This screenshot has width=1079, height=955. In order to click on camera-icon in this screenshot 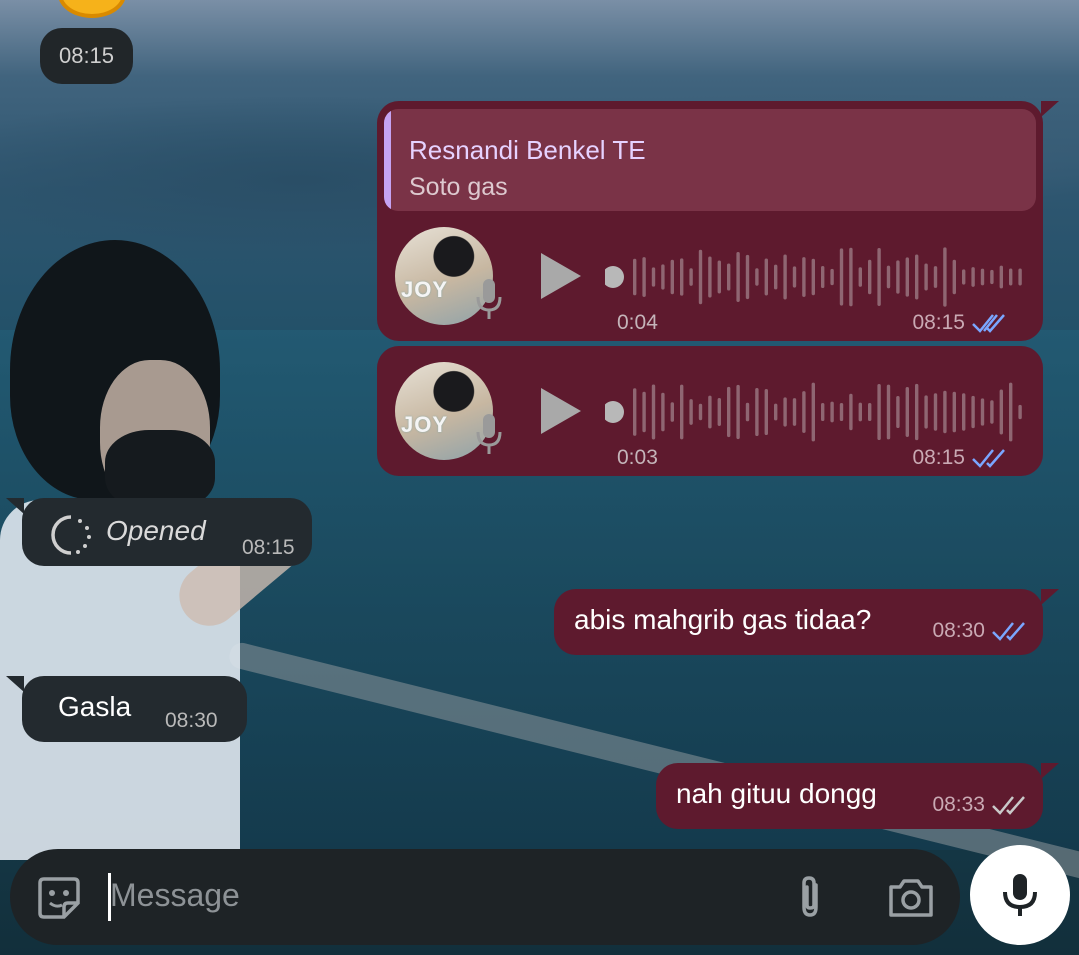, I will do `click(911, 897)`.